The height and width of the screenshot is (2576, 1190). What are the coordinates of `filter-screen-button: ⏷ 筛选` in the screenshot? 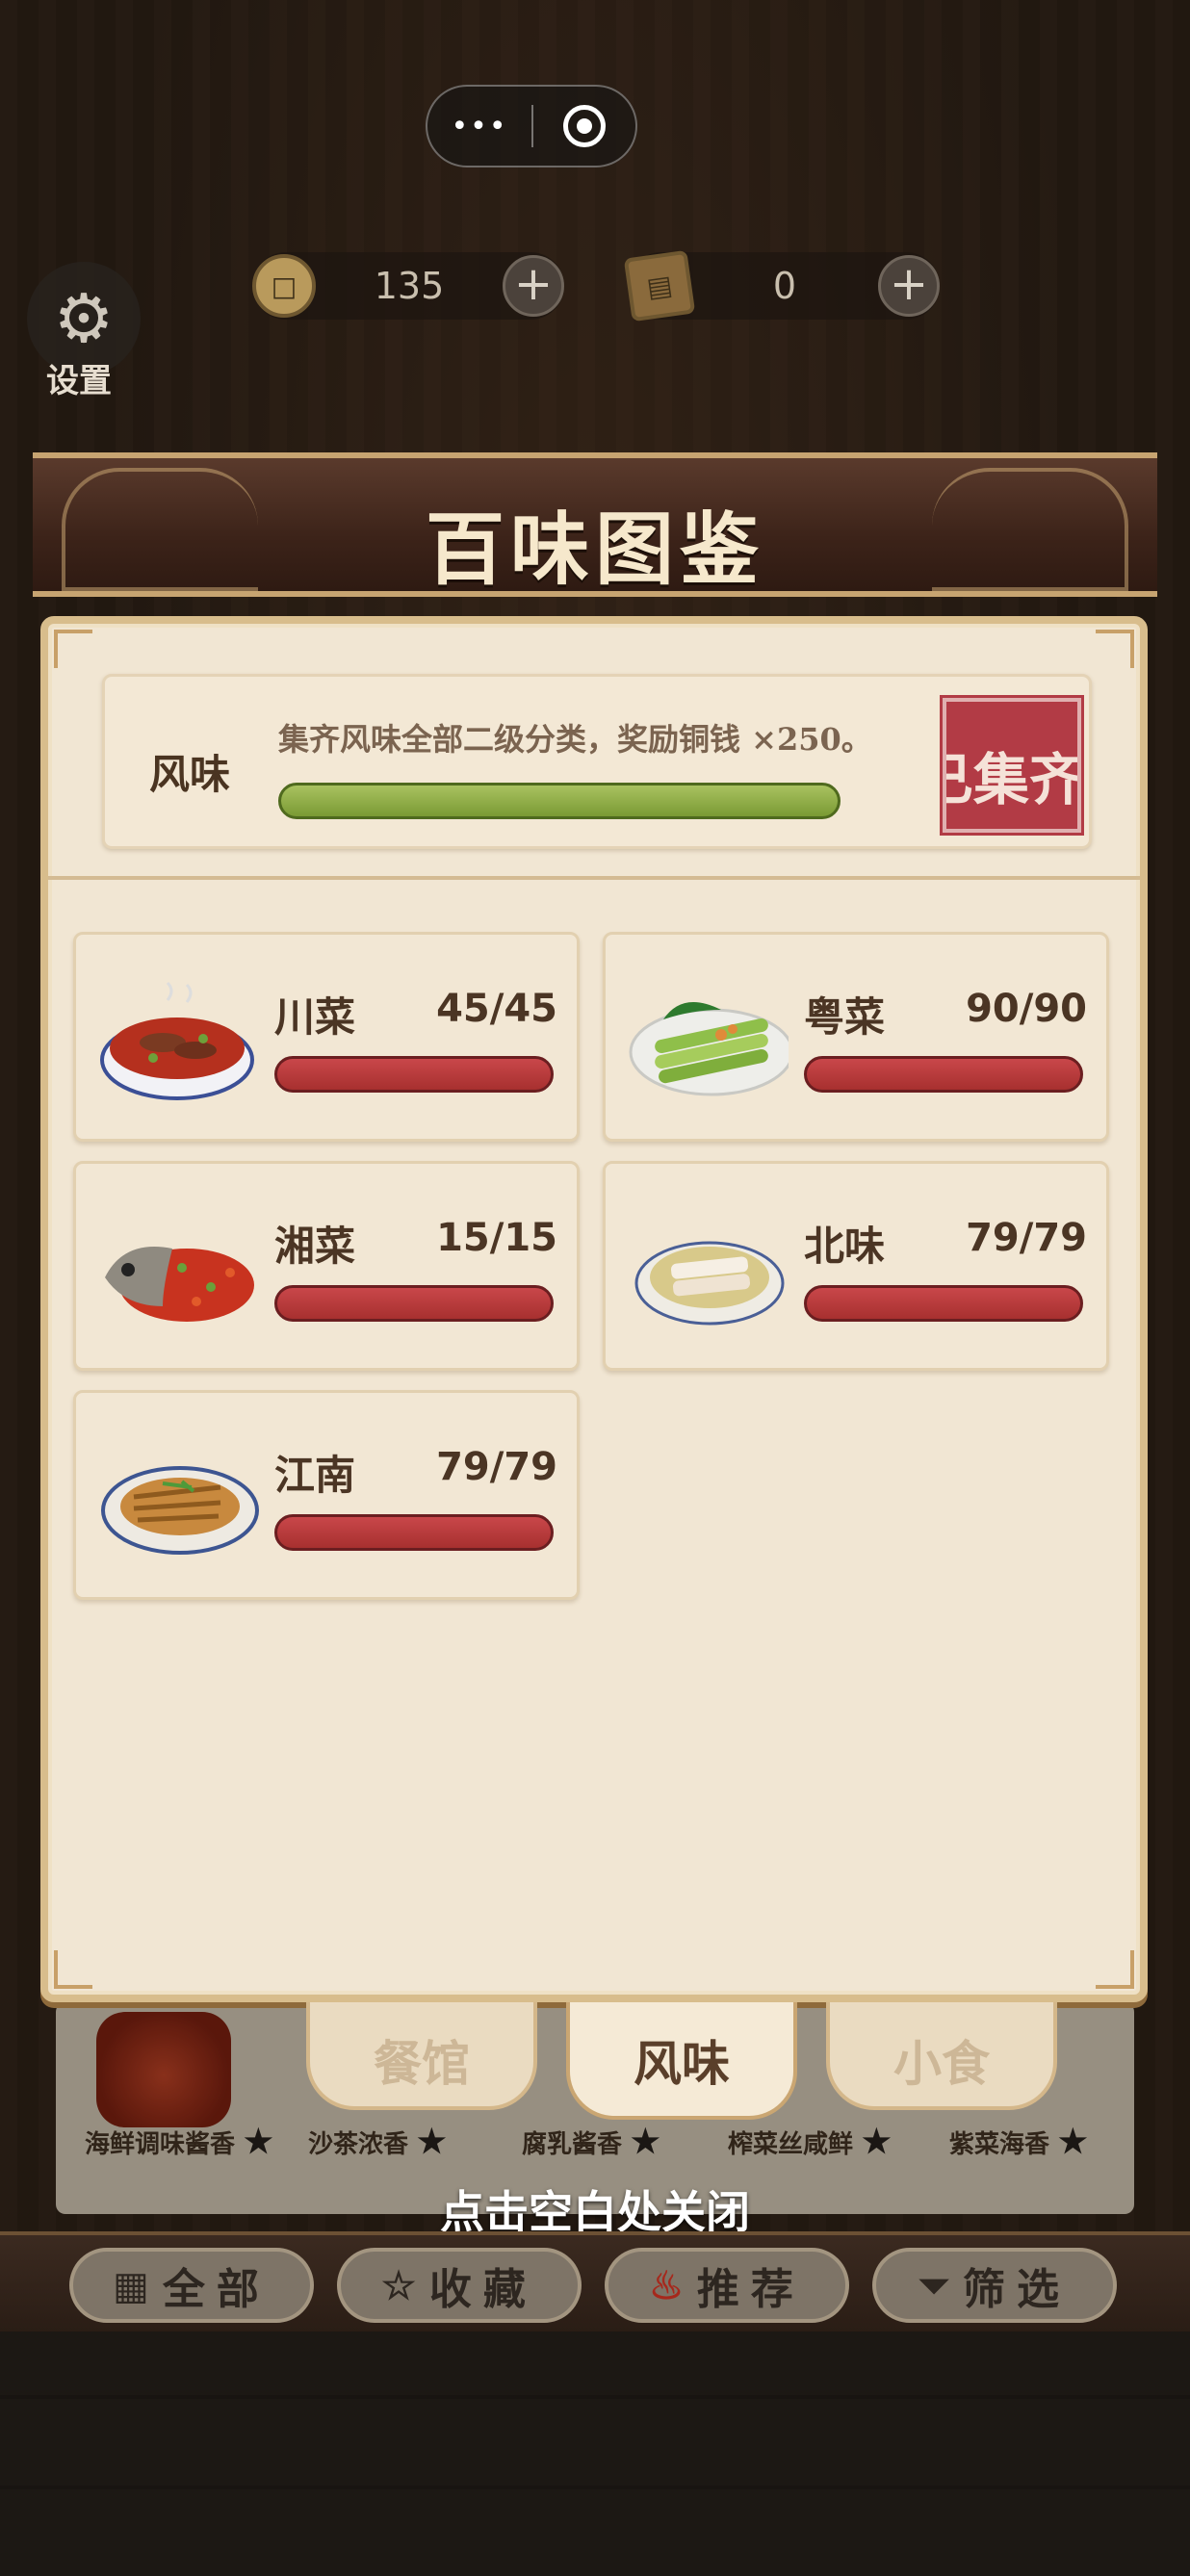 It's located at (995, 2285).